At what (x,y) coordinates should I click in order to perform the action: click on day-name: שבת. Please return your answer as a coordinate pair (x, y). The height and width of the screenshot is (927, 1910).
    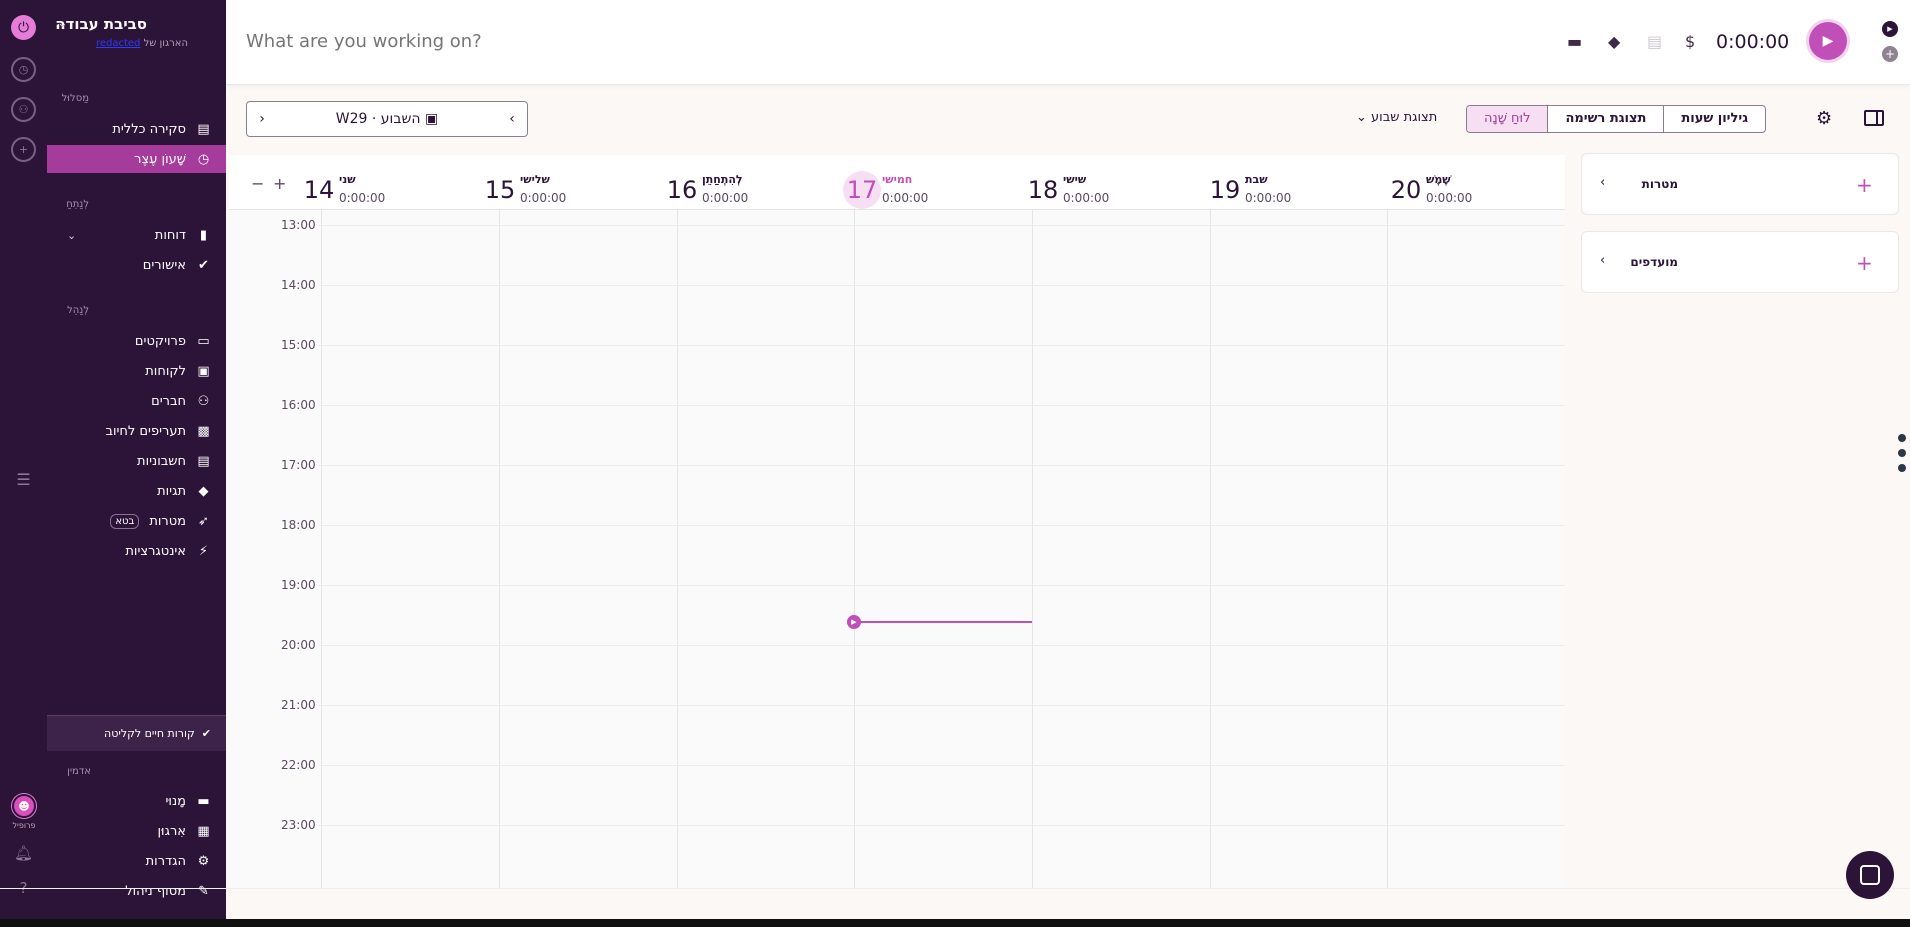
    Looking at the image, I should click on (1256, 179).